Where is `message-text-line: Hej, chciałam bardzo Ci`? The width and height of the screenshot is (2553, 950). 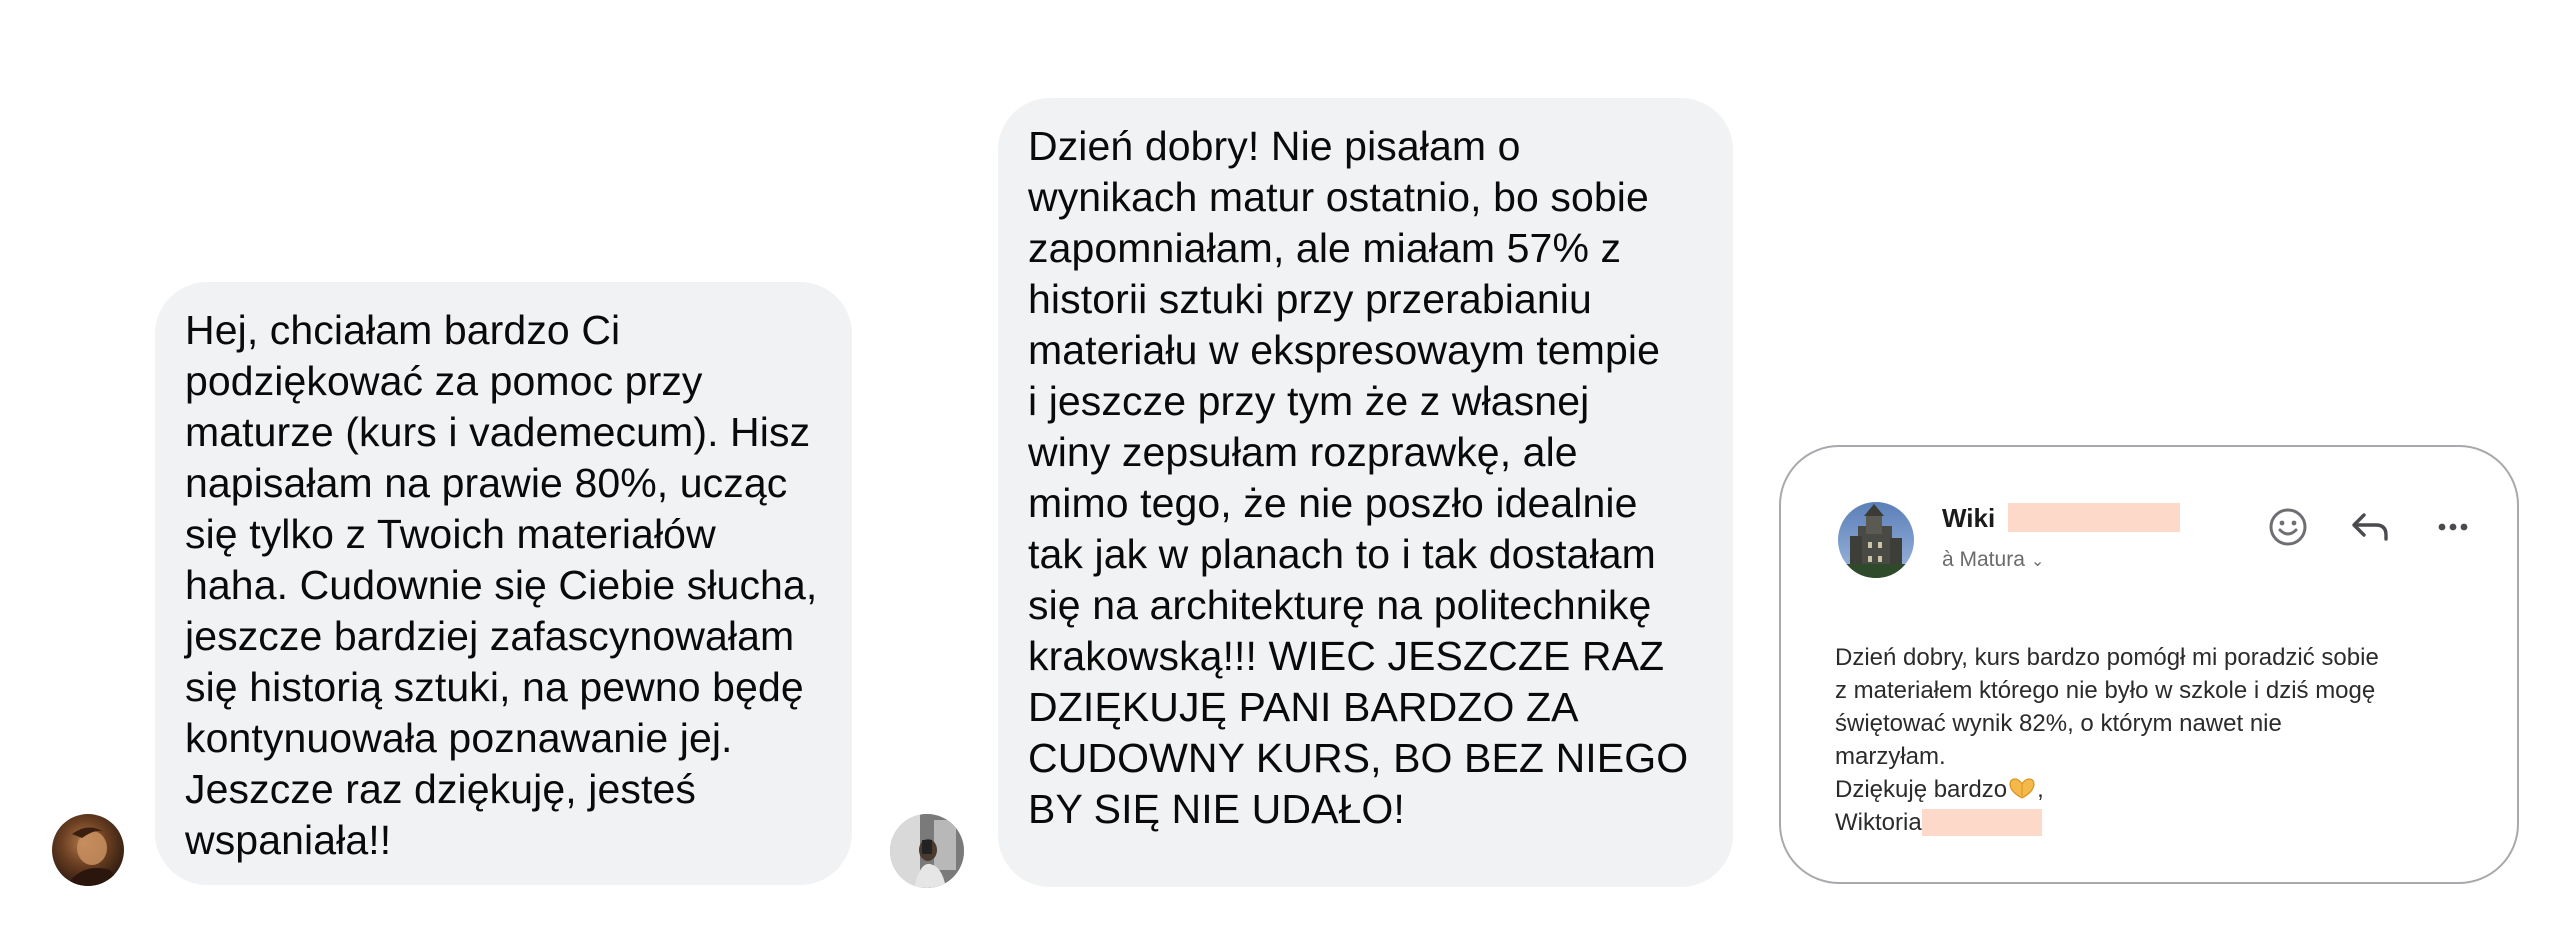
message-text-line: Hej, chciałam bardzo Ci is located at coordinates (403, 330).